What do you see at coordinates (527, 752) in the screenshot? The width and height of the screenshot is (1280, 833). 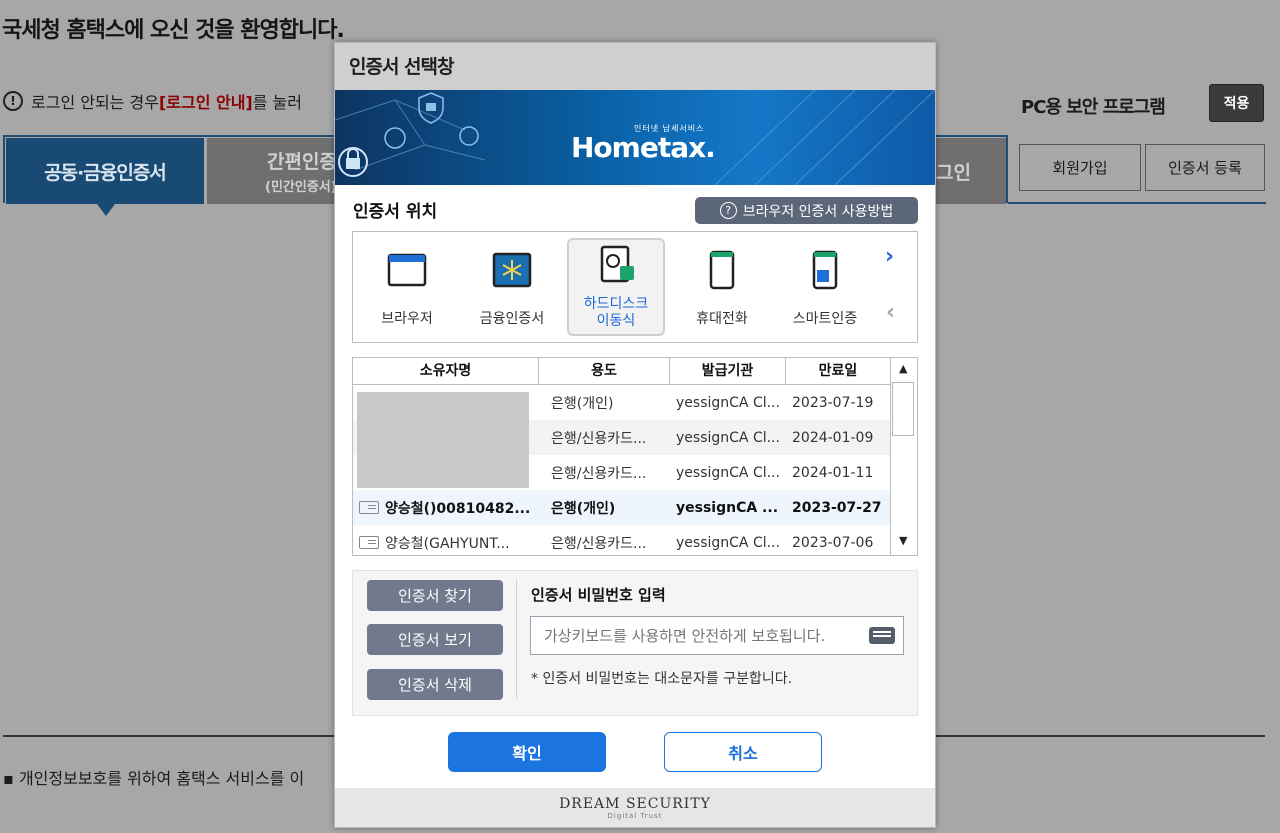 I see `confirm-button: 확인` at bounding box center [527, 752].